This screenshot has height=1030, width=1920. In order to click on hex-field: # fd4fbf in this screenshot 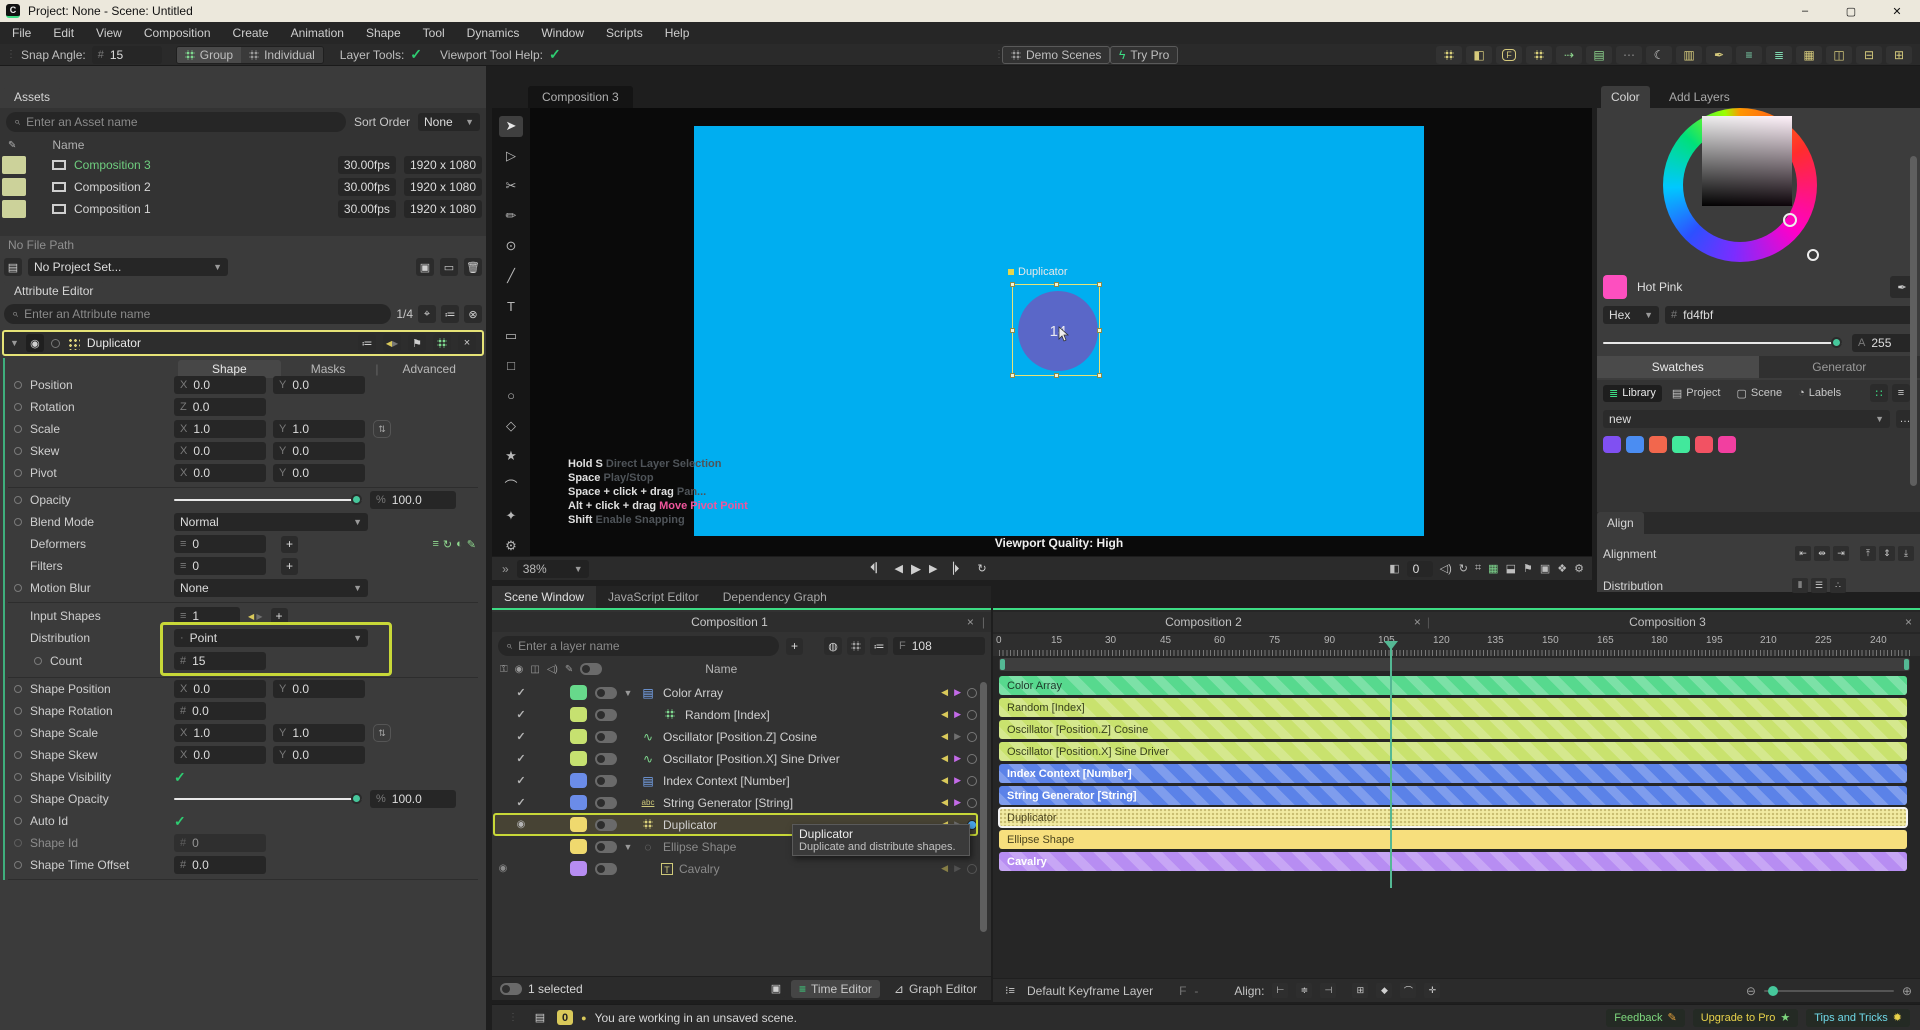, I will do `click(1789, 315)`.